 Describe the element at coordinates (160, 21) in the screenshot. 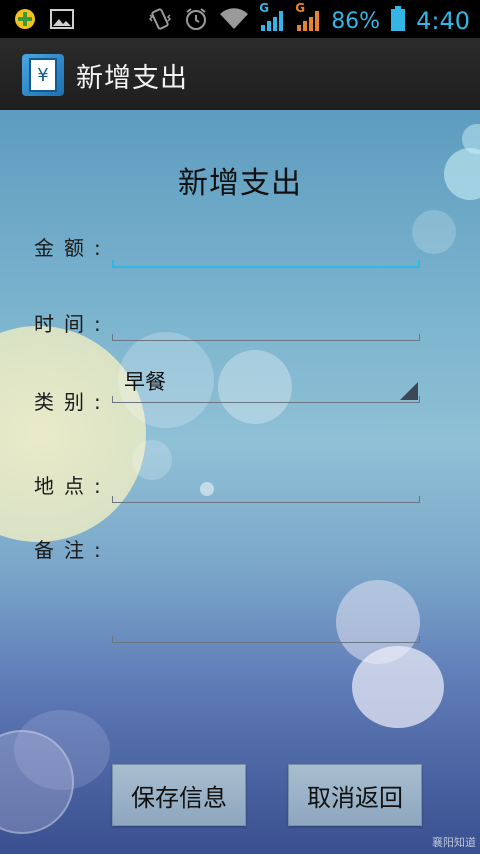

I see `vibrate-icon` at that location.